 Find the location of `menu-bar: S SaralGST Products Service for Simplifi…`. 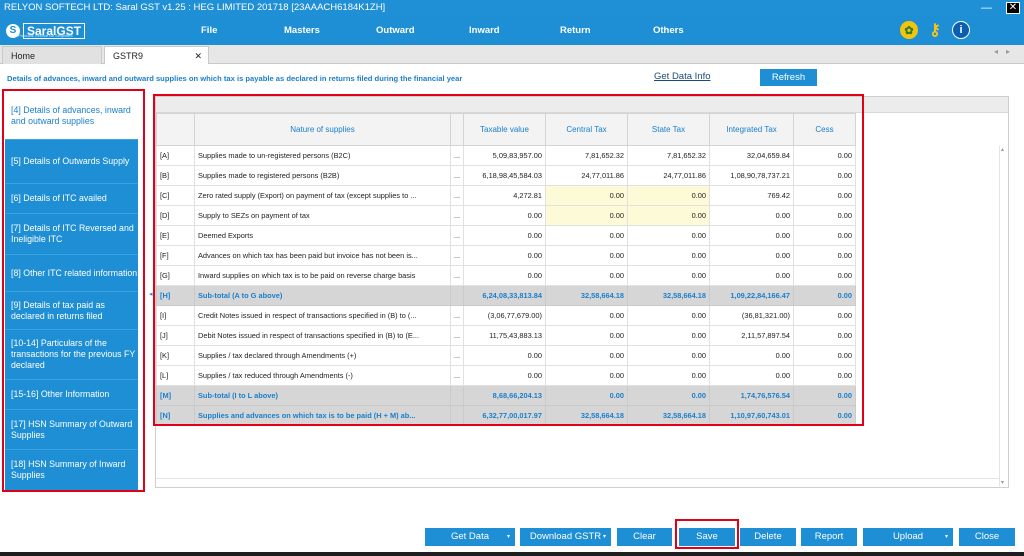

menu-bar: S SaralGST Products Service for Simplifi… is located at coordinates (512, 30).